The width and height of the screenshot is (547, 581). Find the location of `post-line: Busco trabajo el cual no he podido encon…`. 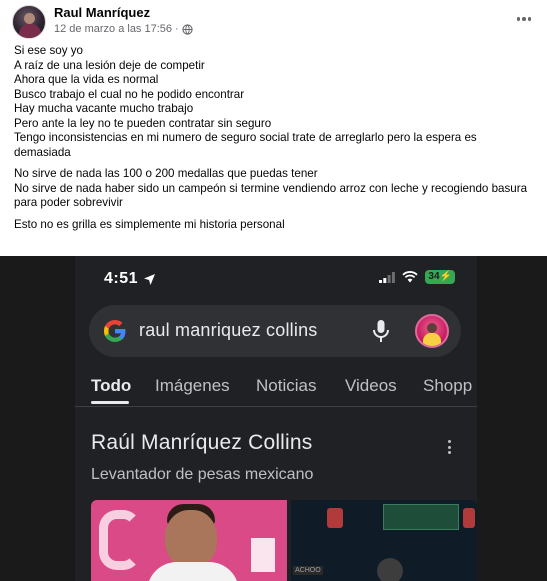

post-line: Busco trabajo el cual no he podido encon… is located at coordinates (129, 94).